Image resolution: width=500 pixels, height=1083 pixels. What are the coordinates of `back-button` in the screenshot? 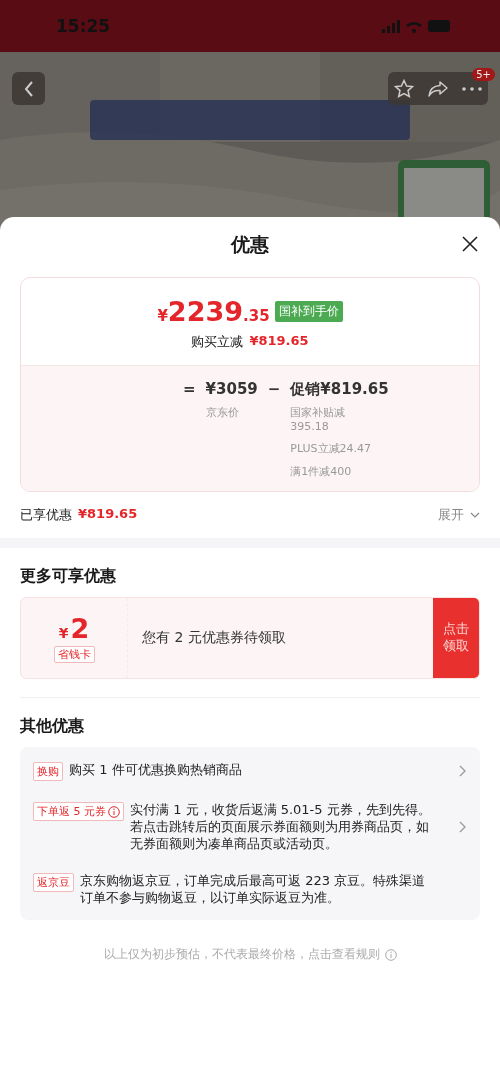 It's located at (28, 88).